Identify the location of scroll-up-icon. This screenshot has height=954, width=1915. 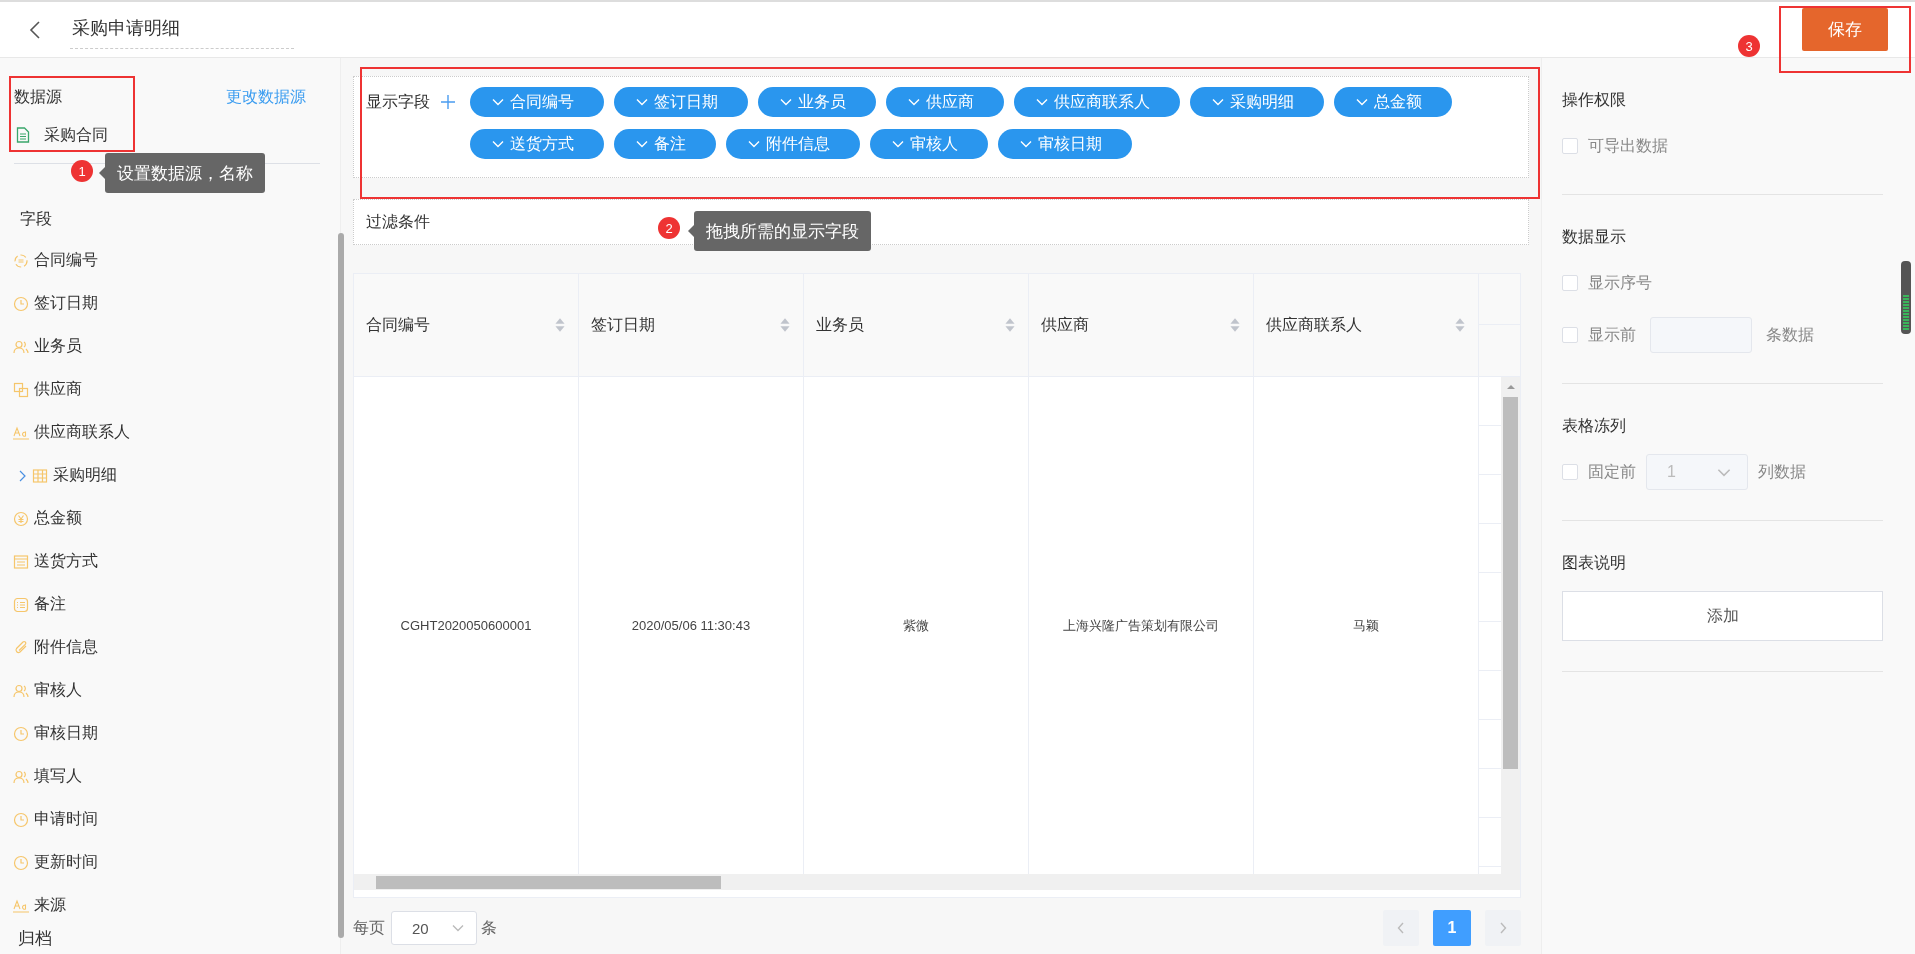
(1510, 387).